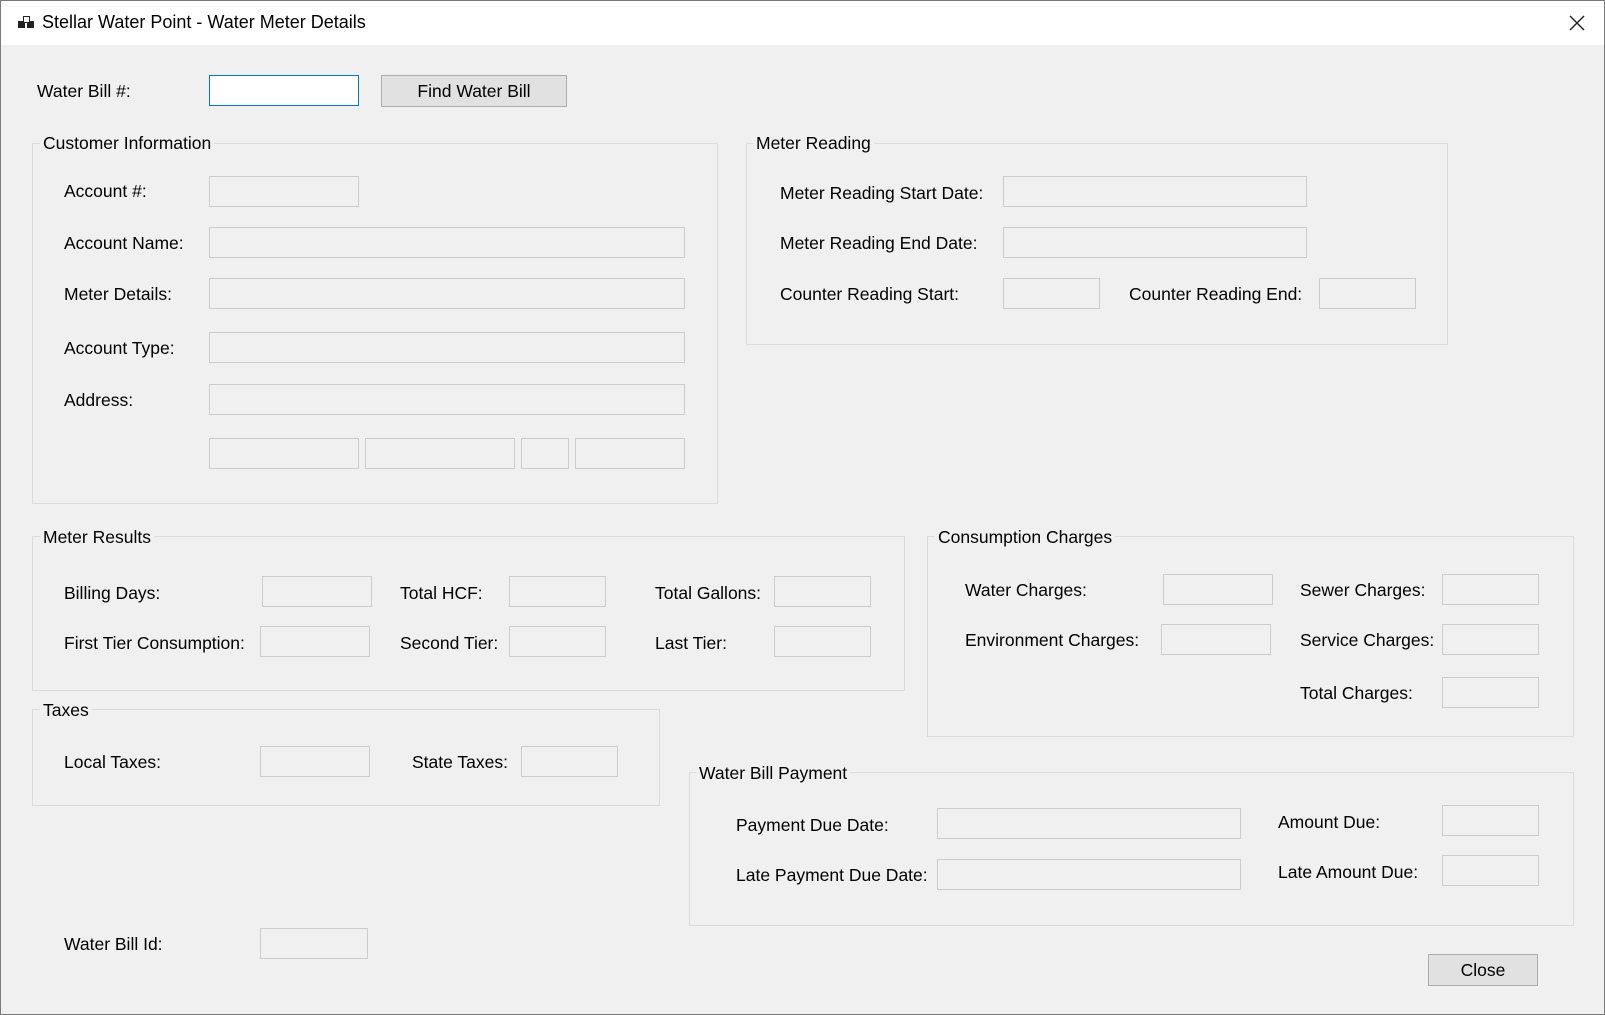 The width and height of the screenshot is (1605, 1015). Describe the element at coordinates (1155, 242) in the screenshot. I see `meter-reading-end-date-field` at that location.